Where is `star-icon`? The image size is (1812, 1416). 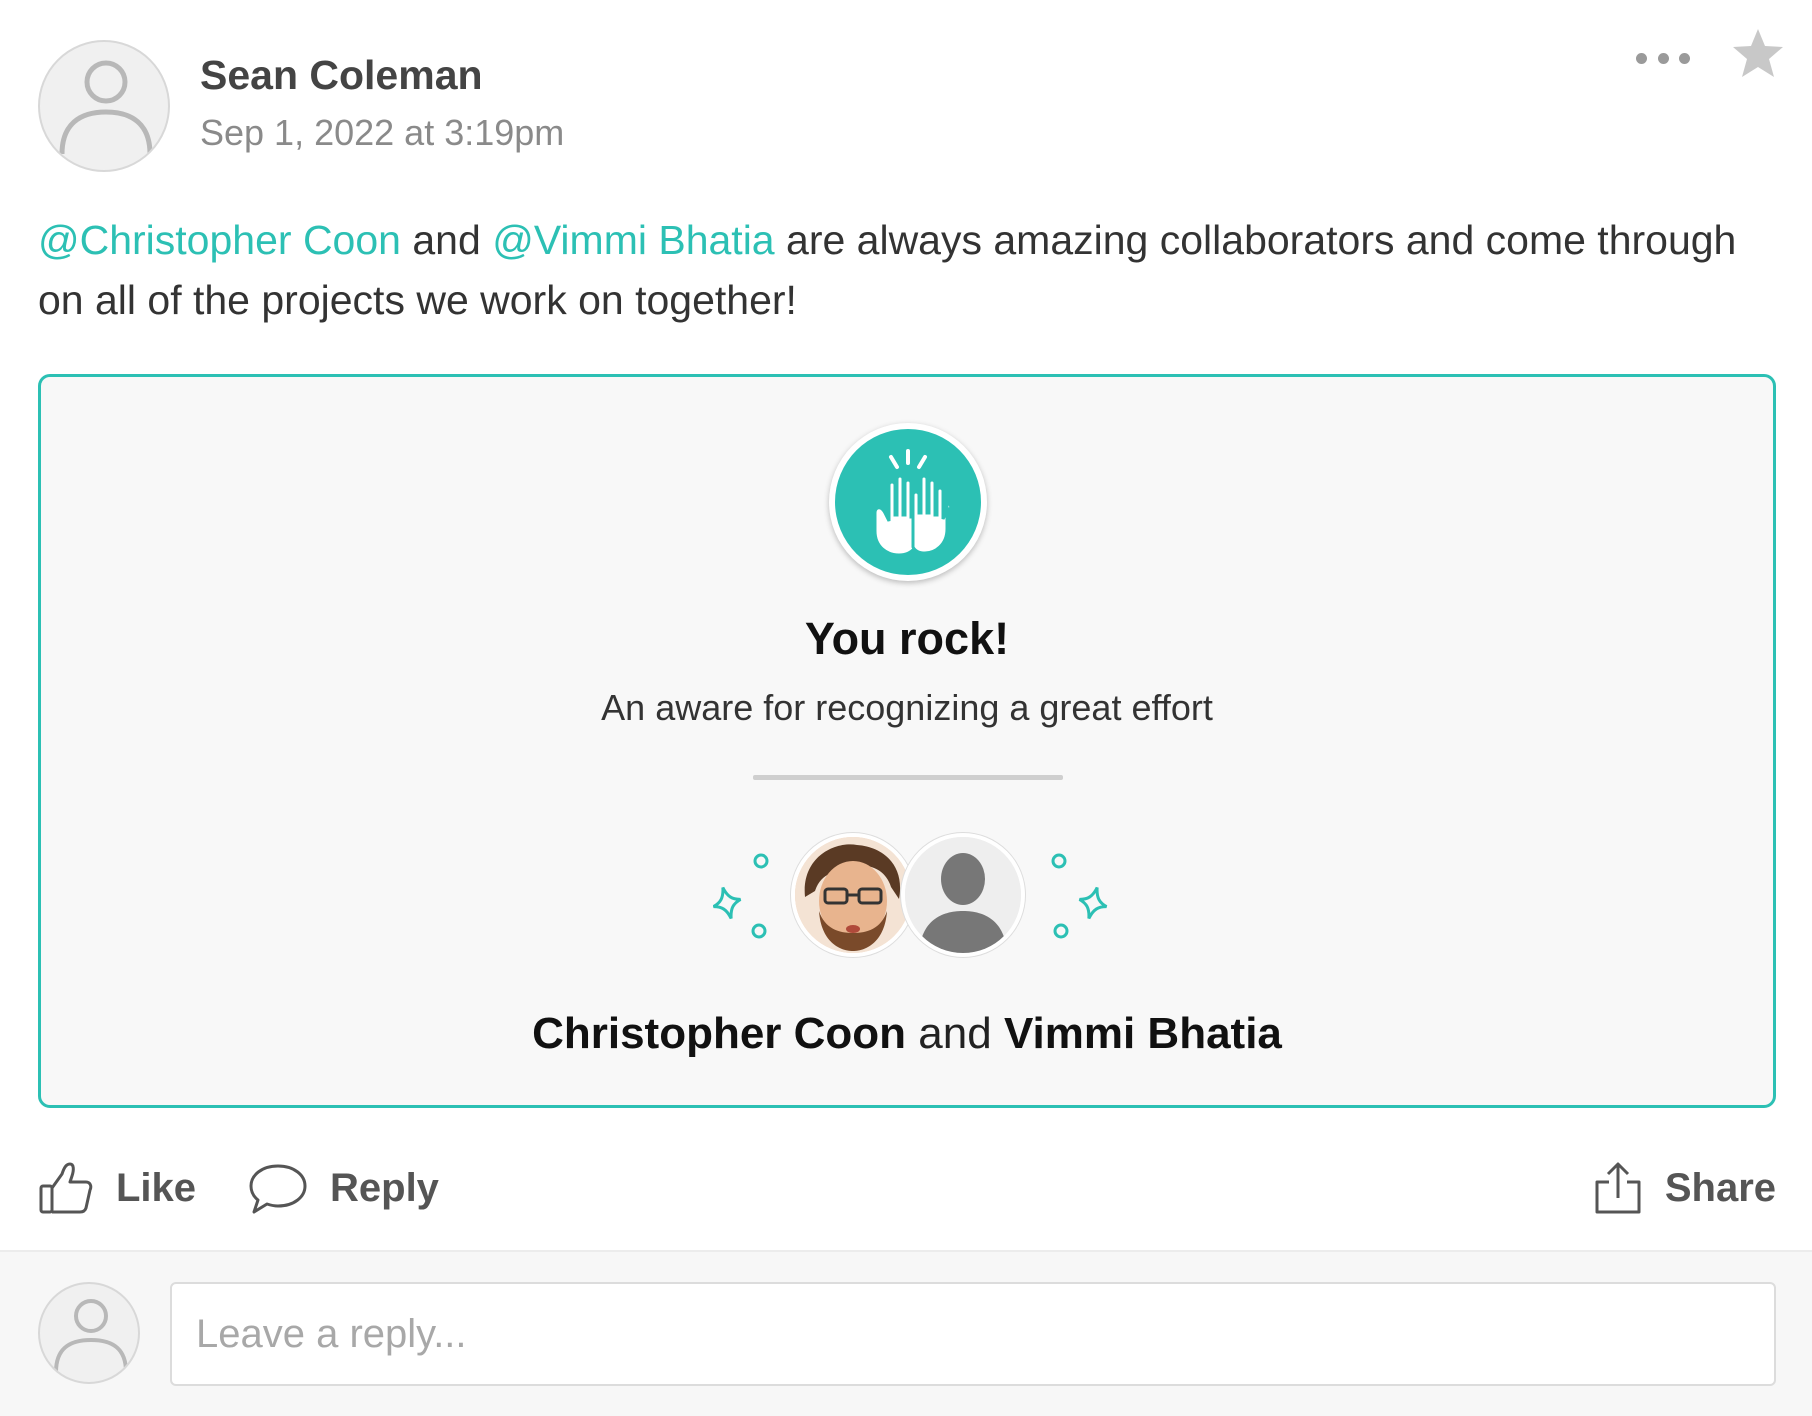
star-icon is located at coordinates (1758, 53).